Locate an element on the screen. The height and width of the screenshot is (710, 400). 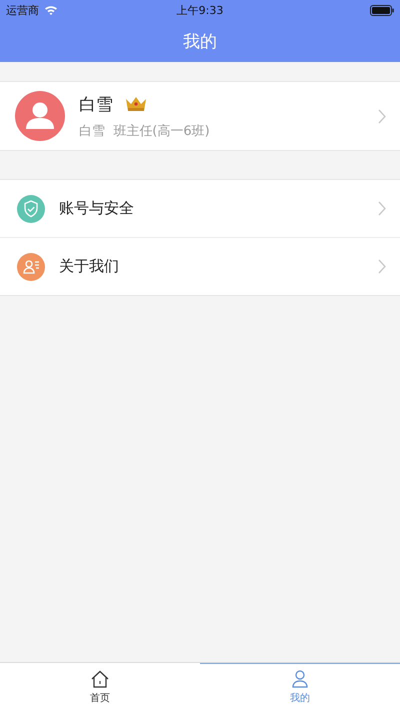
menu-item: 关于我们 is located at coordinates (200, 266).